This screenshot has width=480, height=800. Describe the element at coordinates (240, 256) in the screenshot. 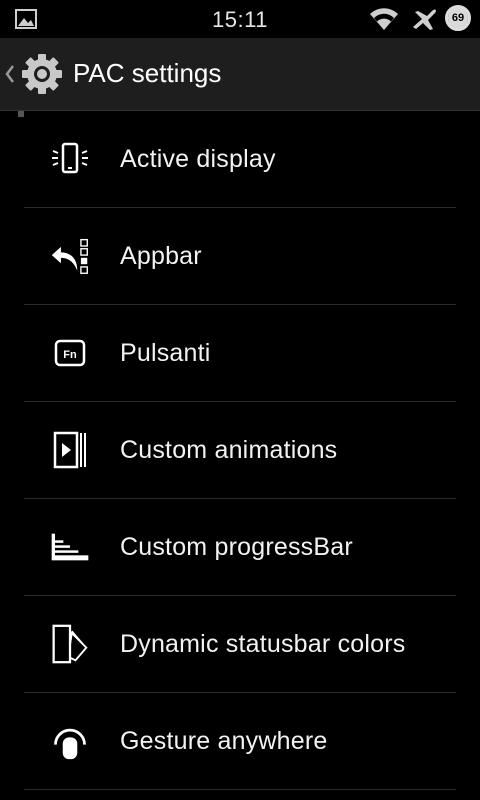

I see `list-item-appbar: Appbar` at that location.